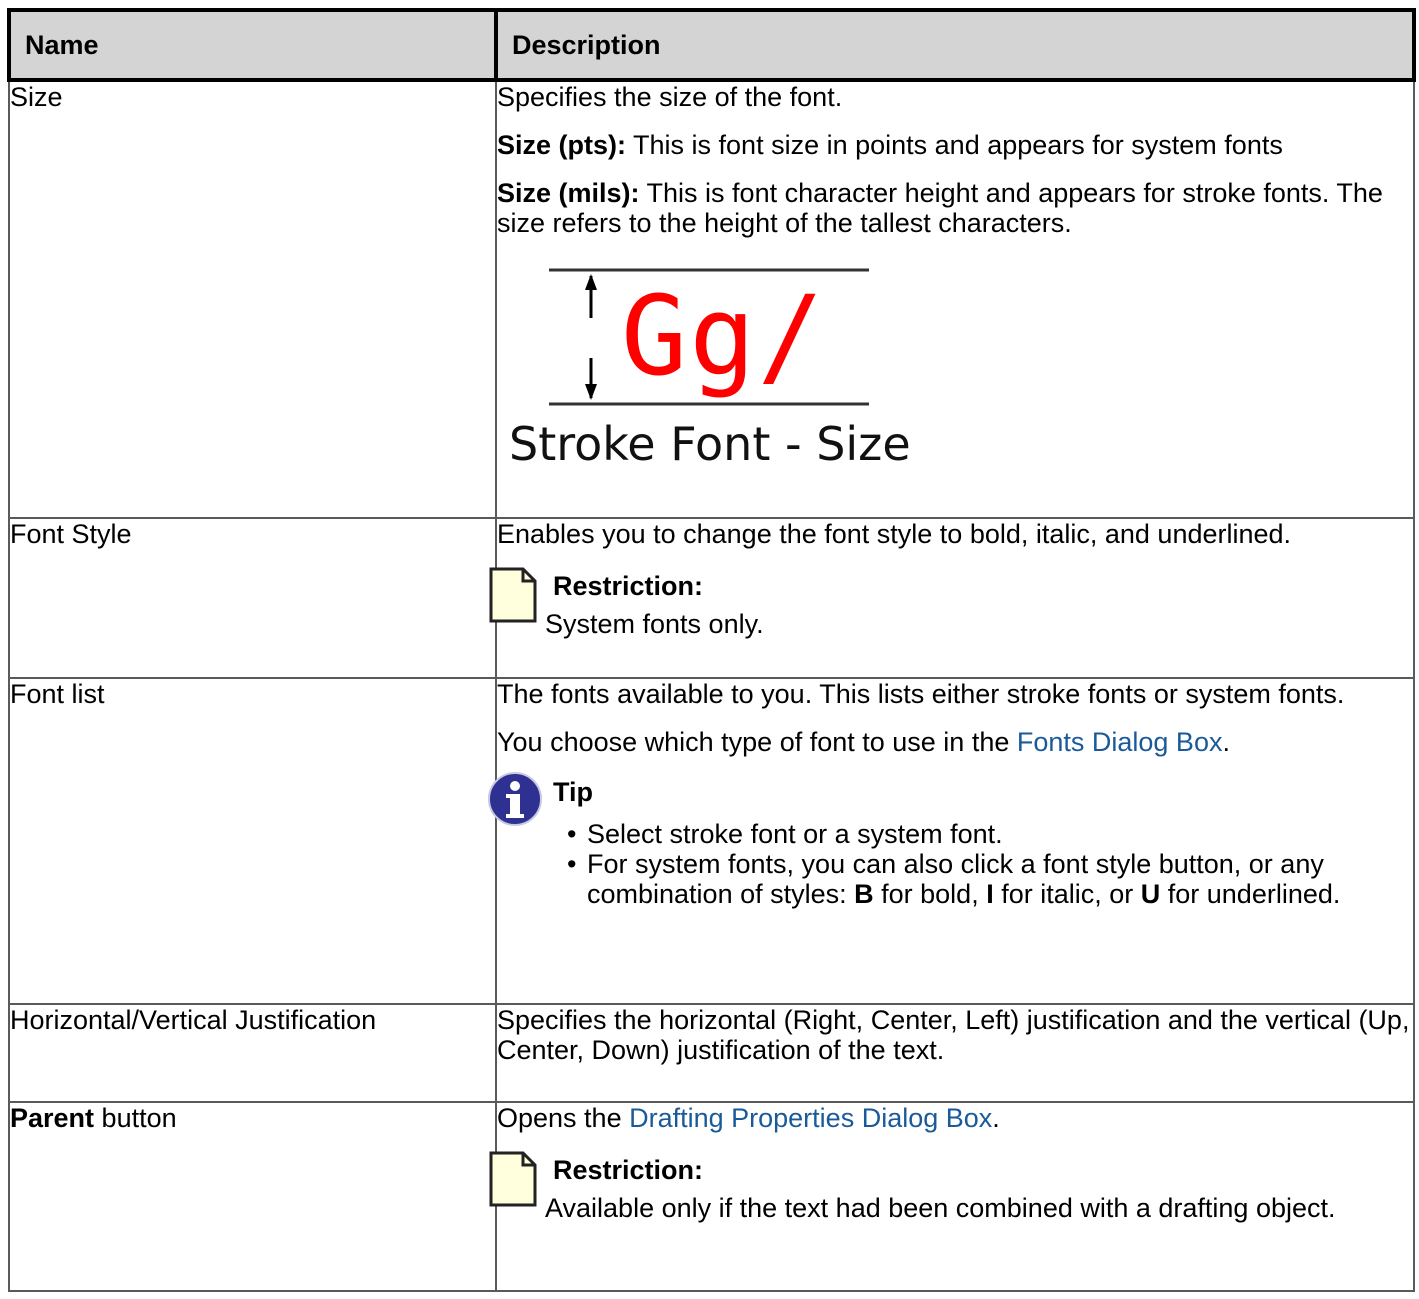 This screenshot has height=1299, width=1419. I want to click on stroke-font-size-diagram: Gg/ Stroke Font - Size, so click(710, 369).